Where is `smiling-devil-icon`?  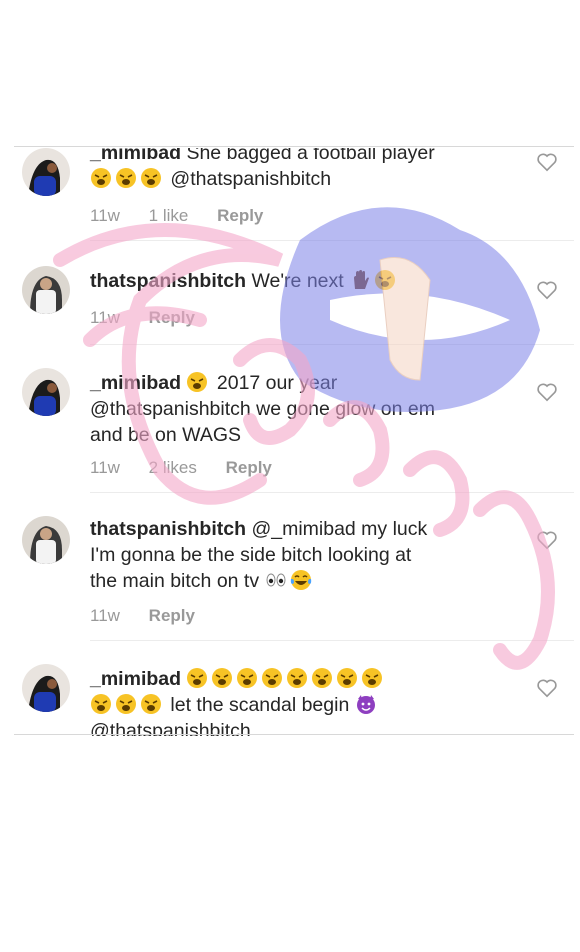
smiling-devil-icon is located at coordinates (365, 704).